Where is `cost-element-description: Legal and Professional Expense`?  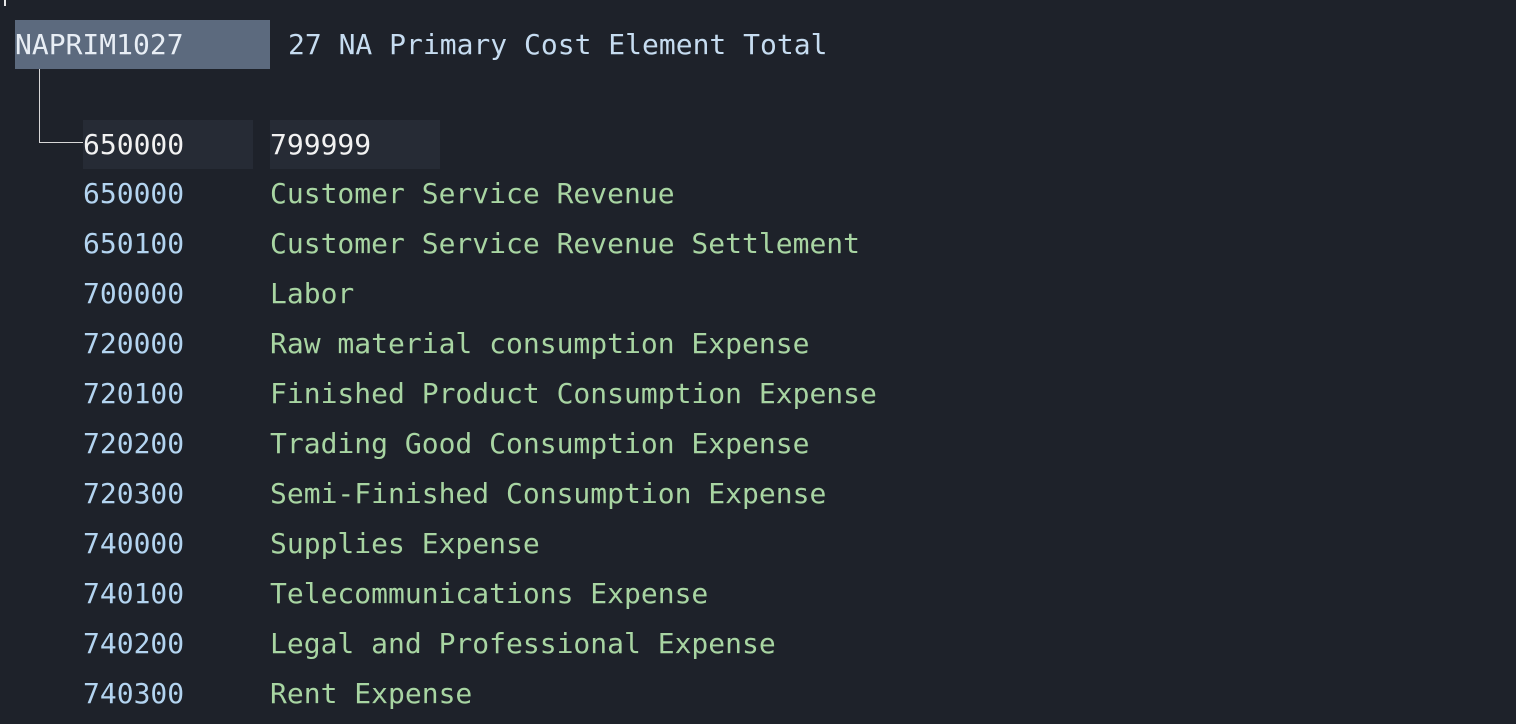
cost-element-description: Legal and Professional Expense is located at coordinates (523, 643).